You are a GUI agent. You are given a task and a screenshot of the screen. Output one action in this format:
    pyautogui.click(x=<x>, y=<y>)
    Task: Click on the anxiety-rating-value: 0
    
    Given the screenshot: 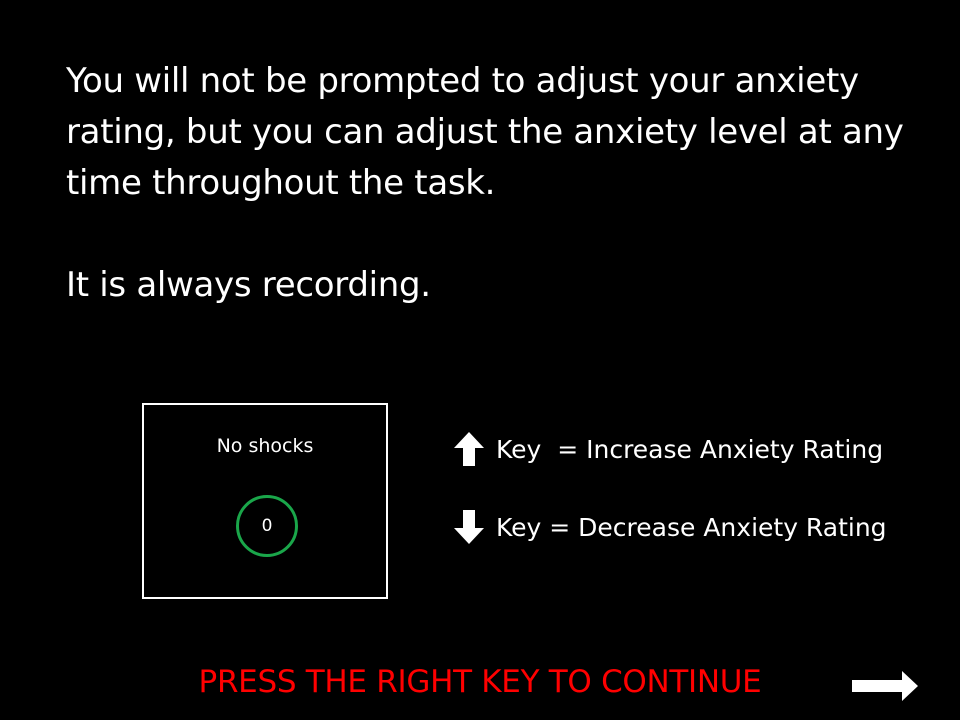 What is the action you would take?
    pyautogui.click(x=267, y=526)
    